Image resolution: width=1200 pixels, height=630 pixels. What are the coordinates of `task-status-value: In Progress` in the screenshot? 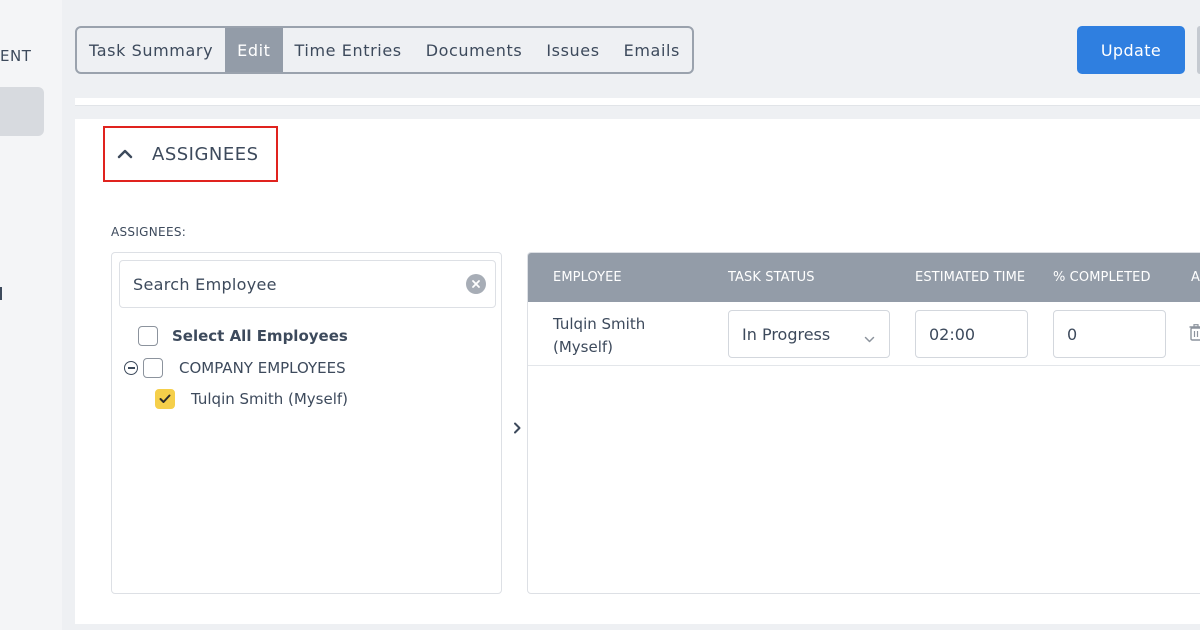 It's located at (786, 334).